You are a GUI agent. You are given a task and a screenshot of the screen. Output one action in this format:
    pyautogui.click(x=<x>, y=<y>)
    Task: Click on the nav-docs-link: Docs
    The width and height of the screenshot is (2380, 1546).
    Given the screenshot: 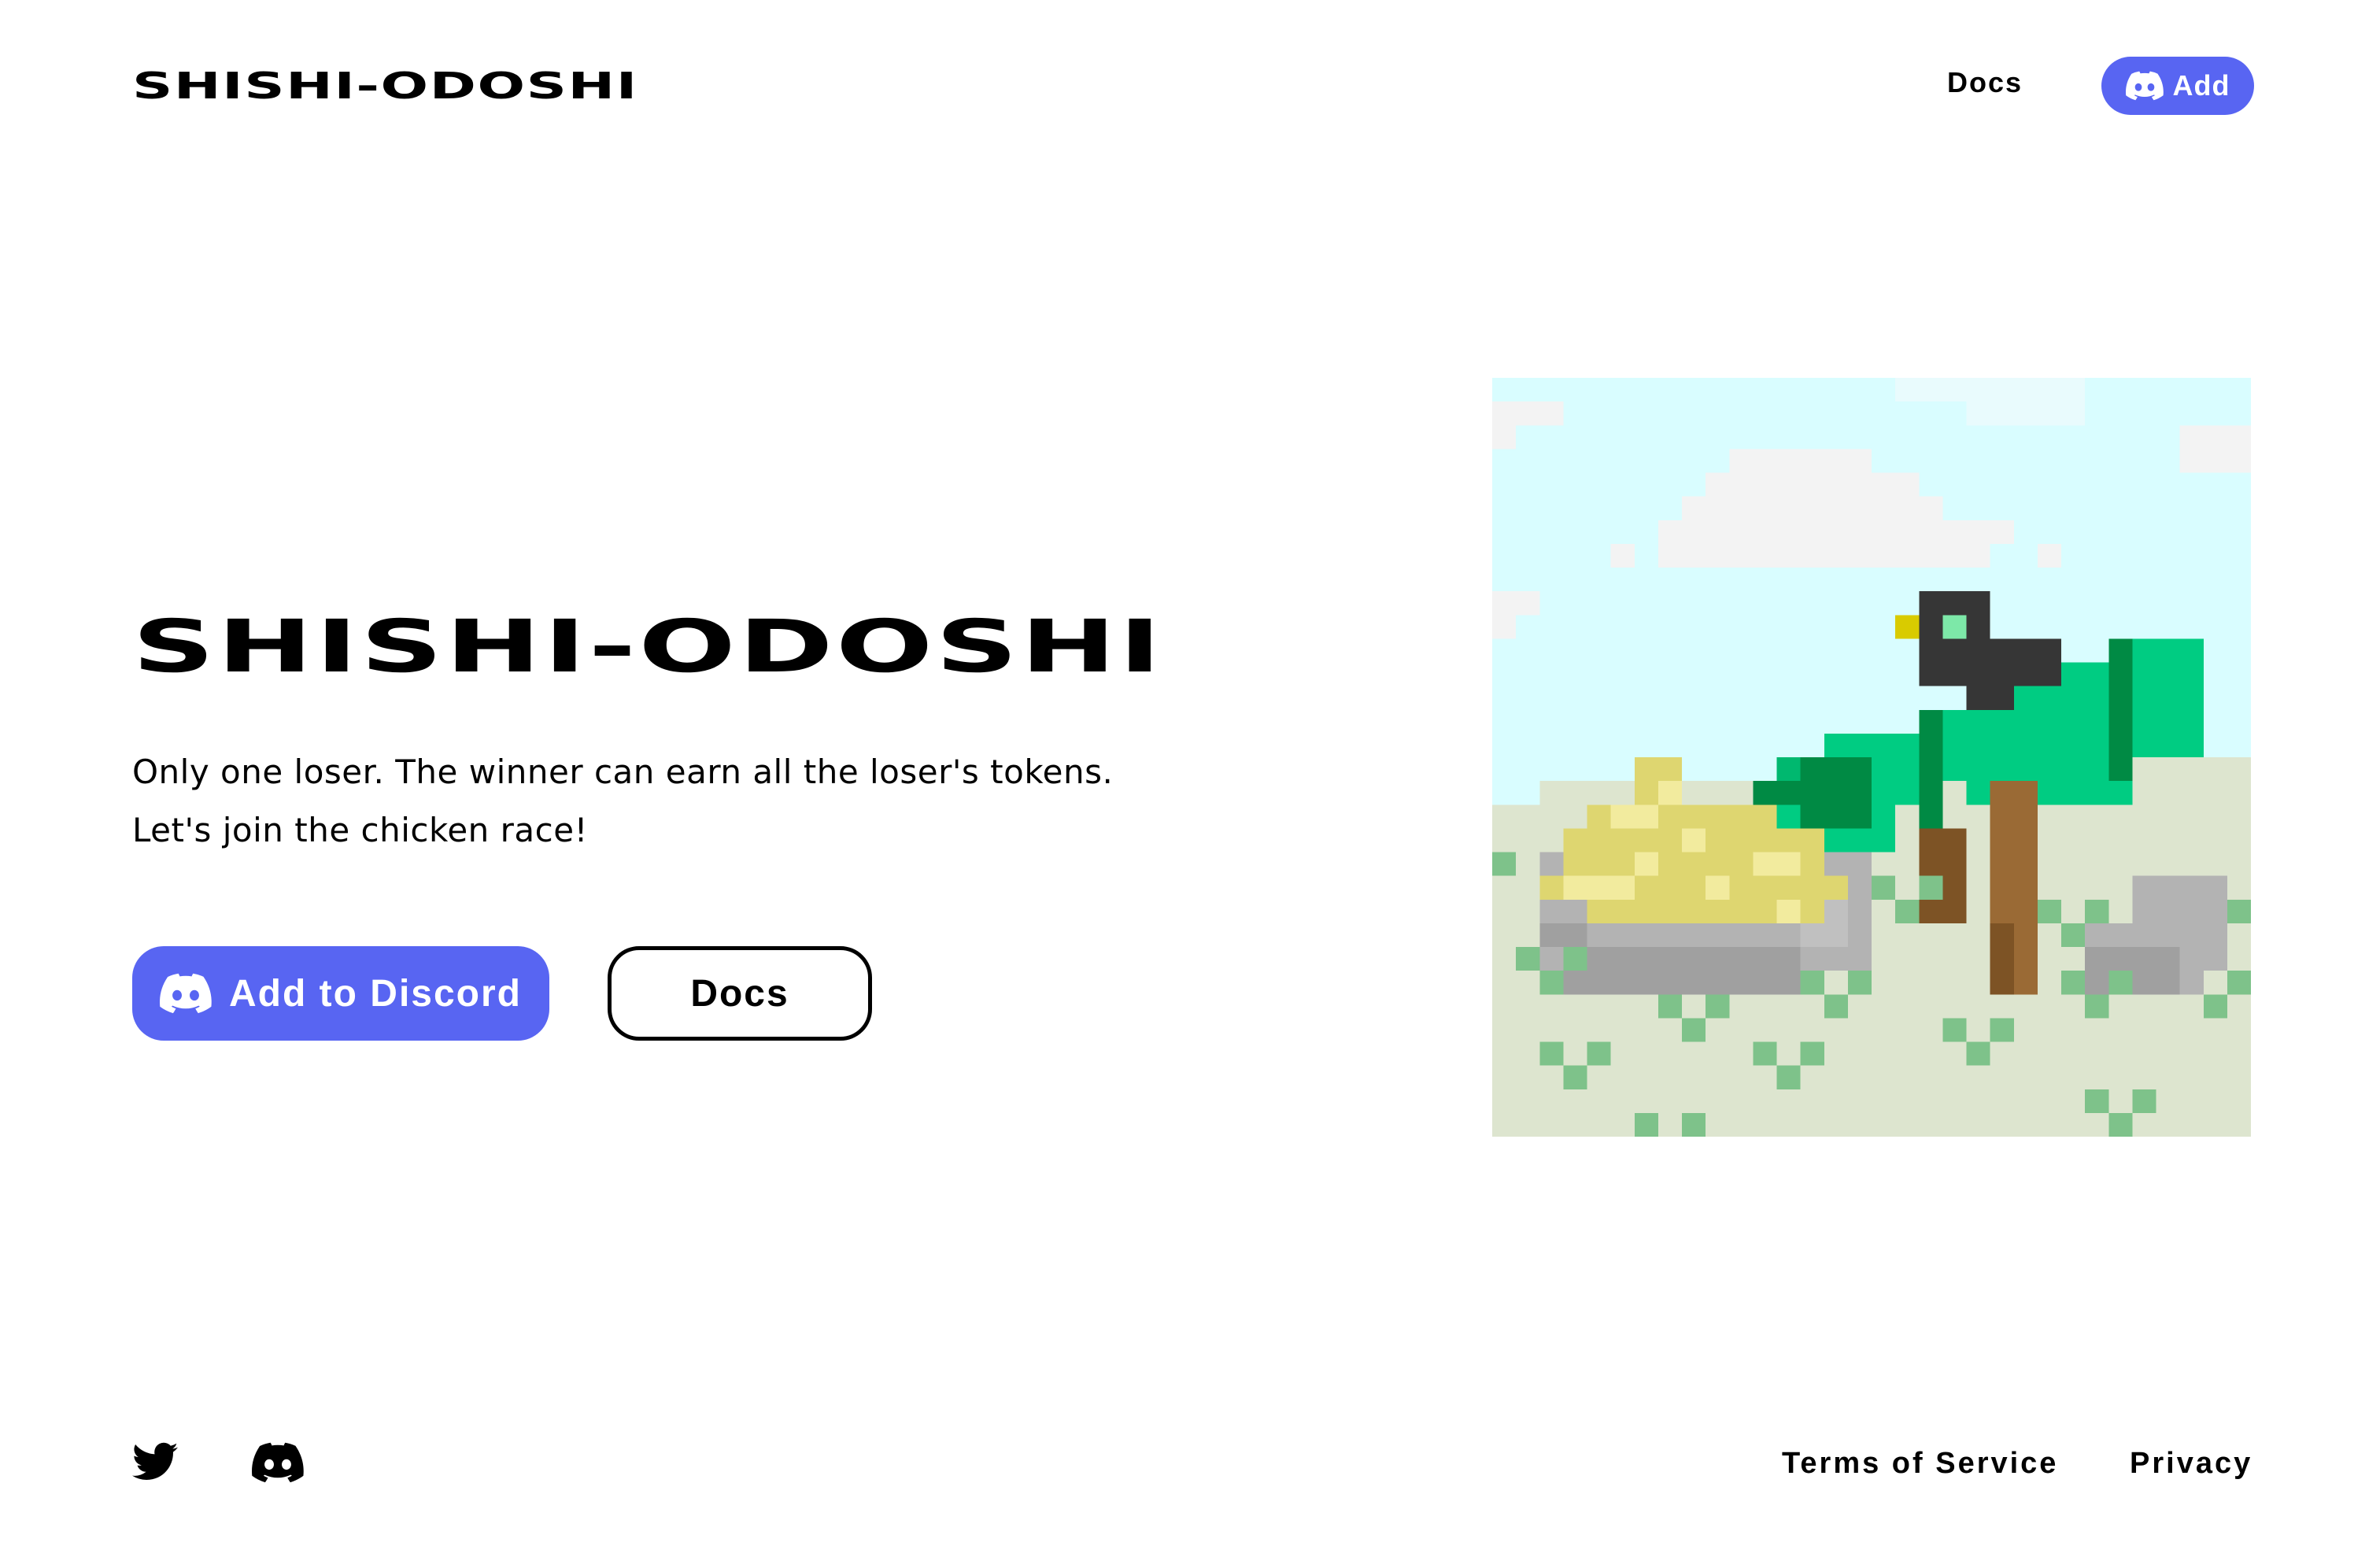 What is the action you would take?
    pyautogui.click(x=1985, y=82)
    